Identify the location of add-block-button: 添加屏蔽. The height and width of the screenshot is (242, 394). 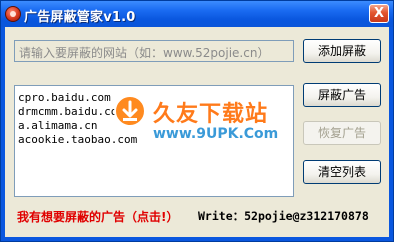
(342, 51).